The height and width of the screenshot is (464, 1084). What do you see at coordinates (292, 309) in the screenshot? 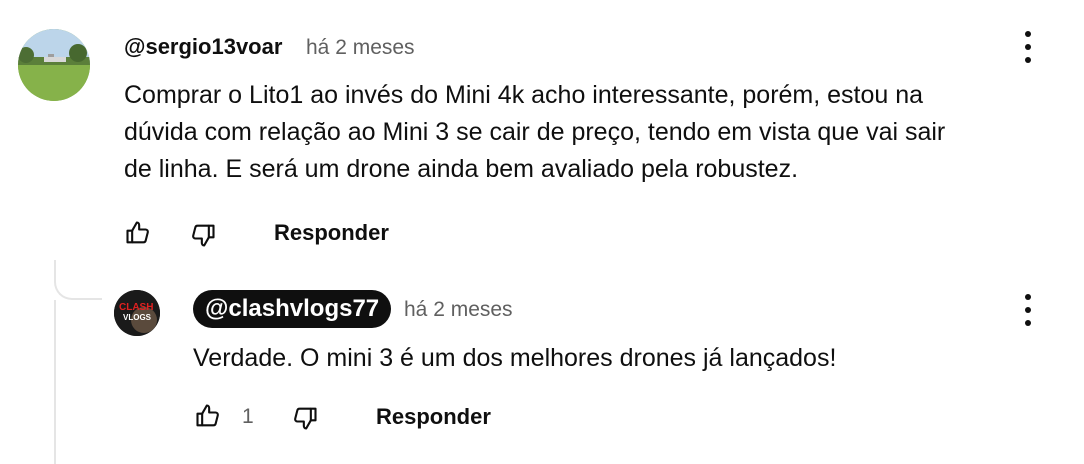
I see `reply-author-chip: @clashvlogs77` at bounding box center [292, 309].